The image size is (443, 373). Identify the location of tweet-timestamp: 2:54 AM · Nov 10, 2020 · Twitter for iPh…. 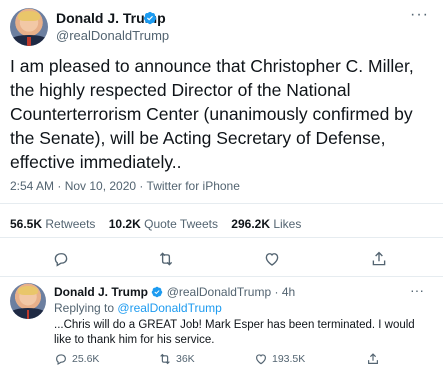
(125, 186).